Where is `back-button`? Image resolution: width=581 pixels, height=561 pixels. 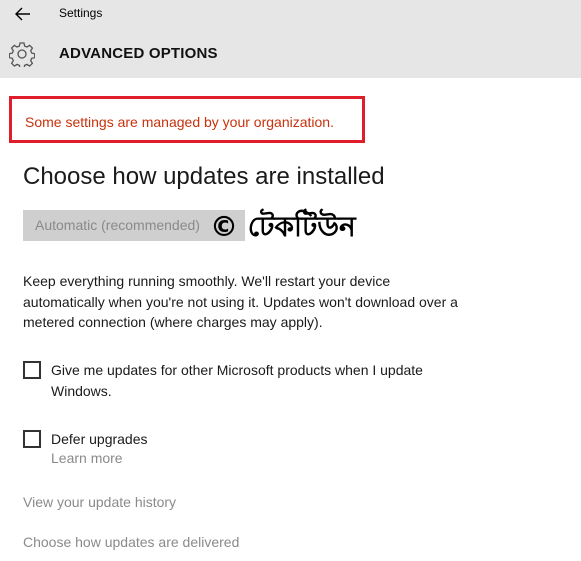
back-button is located at coordinates (23, 14).